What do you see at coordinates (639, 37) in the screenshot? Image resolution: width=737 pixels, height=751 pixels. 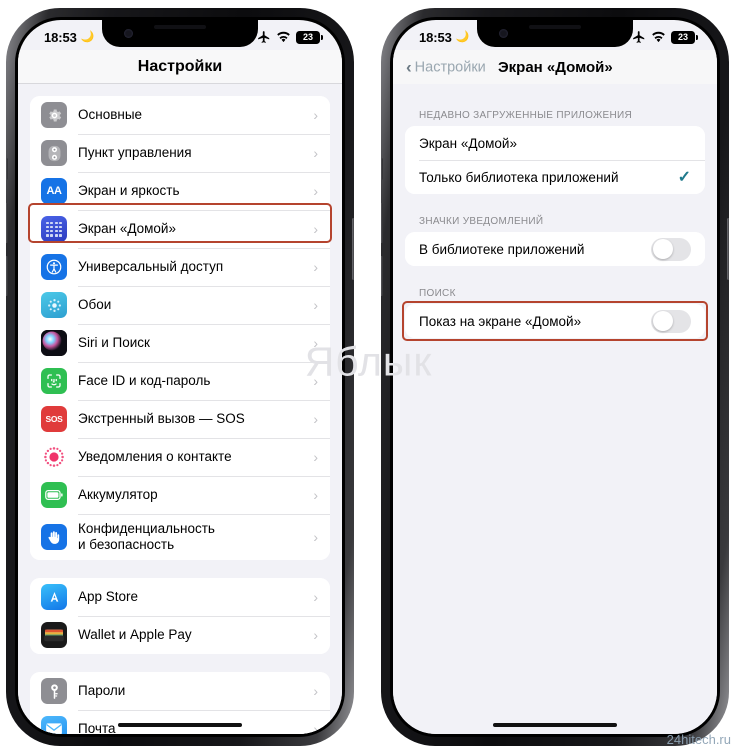 I see `airplane-mode-icon` at bounding box center [639, 37].